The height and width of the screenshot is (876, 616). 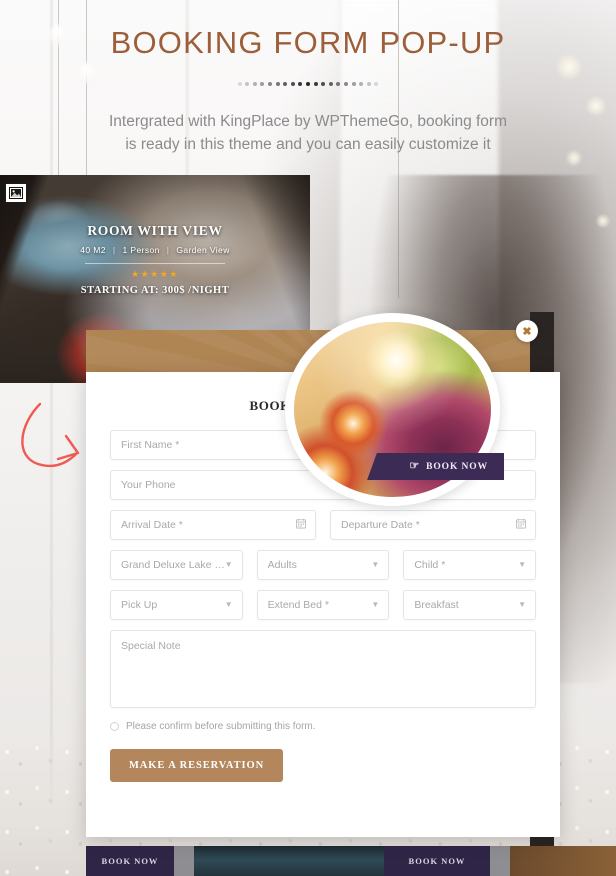 What do you see at coordinates (308, 42) in the screenshot?
I see `page-title: BOOKING FORM POP-UP` at bounding box center [308, 42].